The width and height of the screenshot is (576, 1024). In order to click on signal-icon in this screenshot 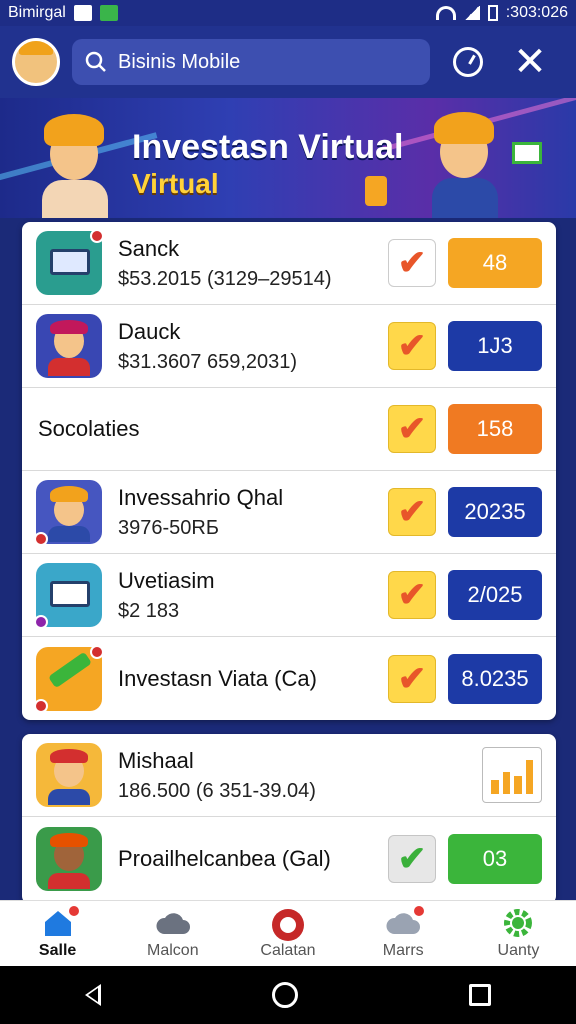, I will do `click(471, 13)`.